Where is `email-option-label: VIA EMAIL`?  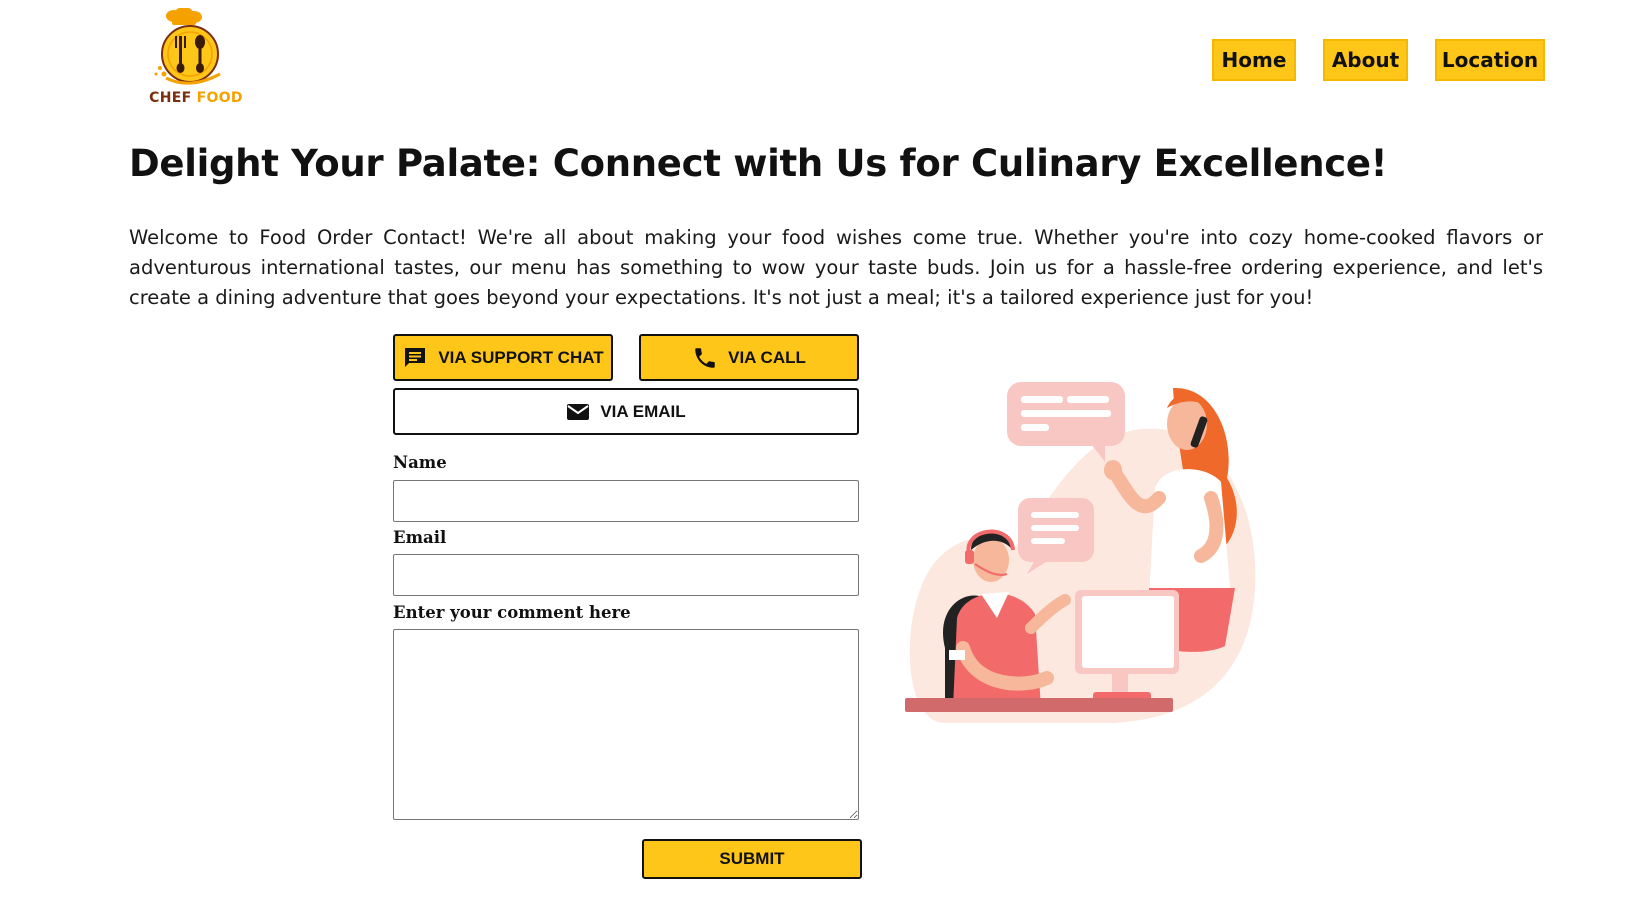 email-option-label: VIA EMAIL is located at coordinates (643, 411).